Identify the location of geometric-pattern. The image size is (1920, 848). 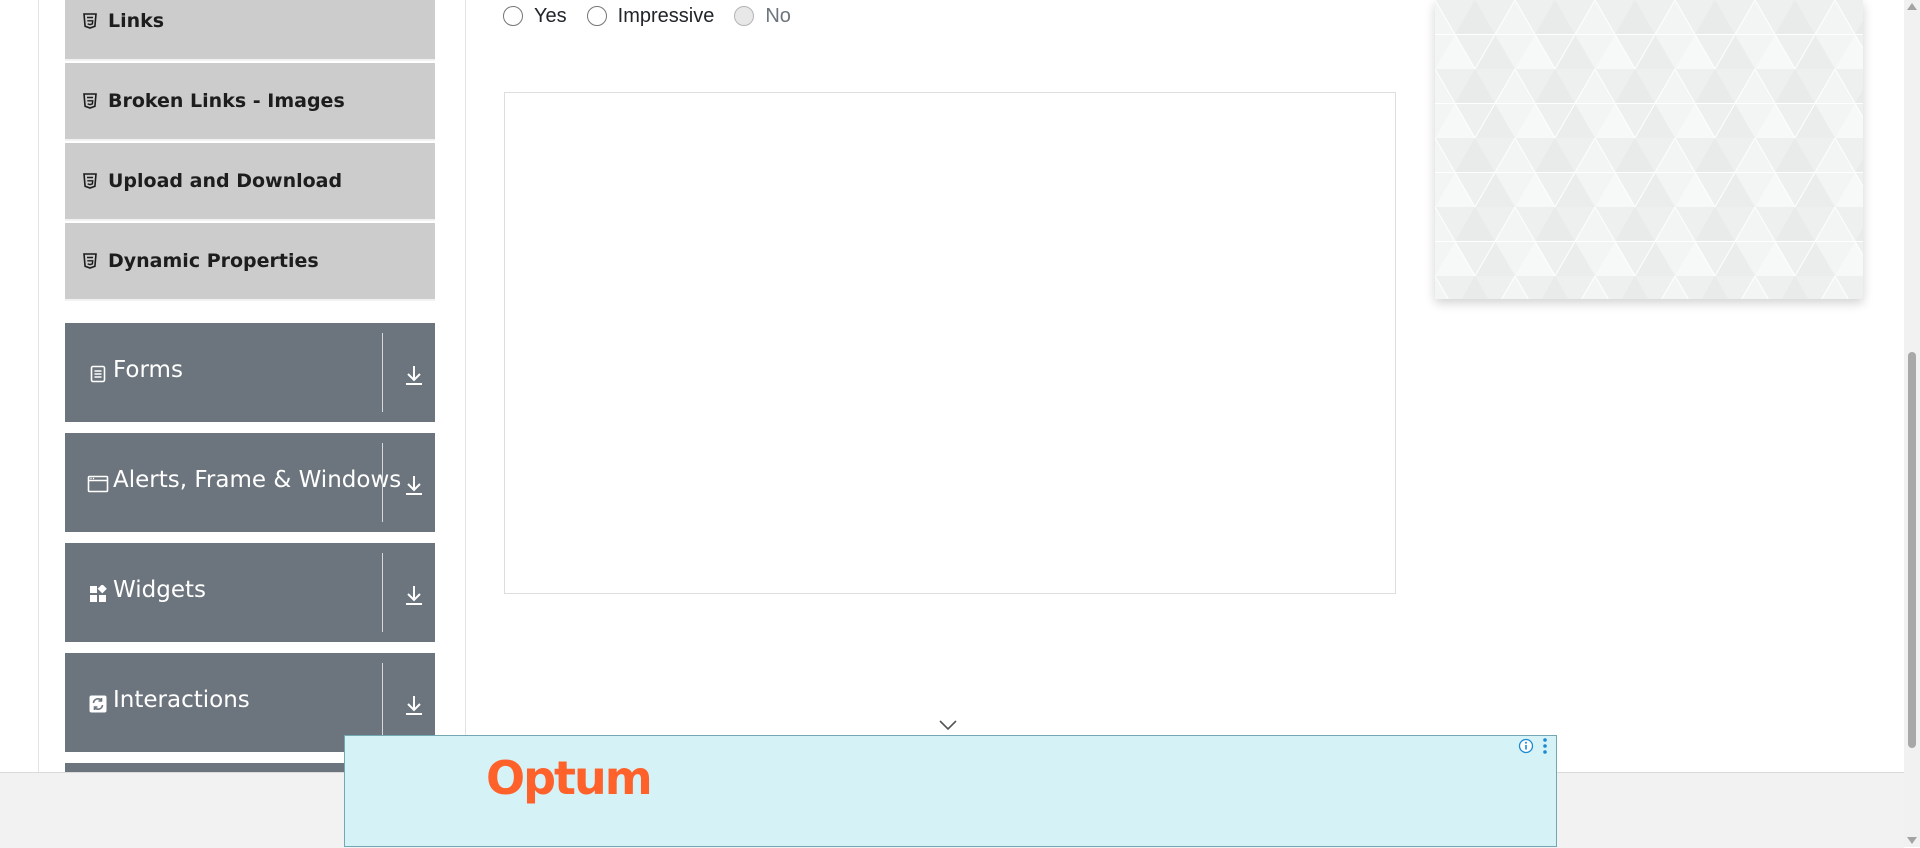
(1649, 149).